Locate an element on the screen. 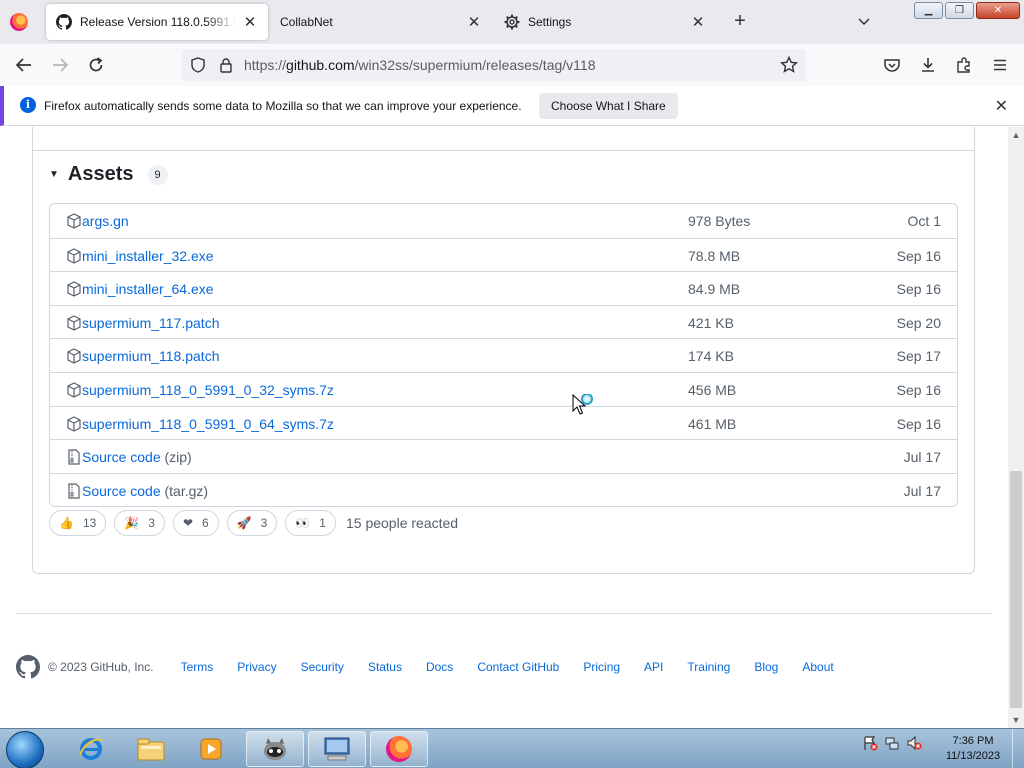  show-desktop-button is located at coordinates (1018, 748).